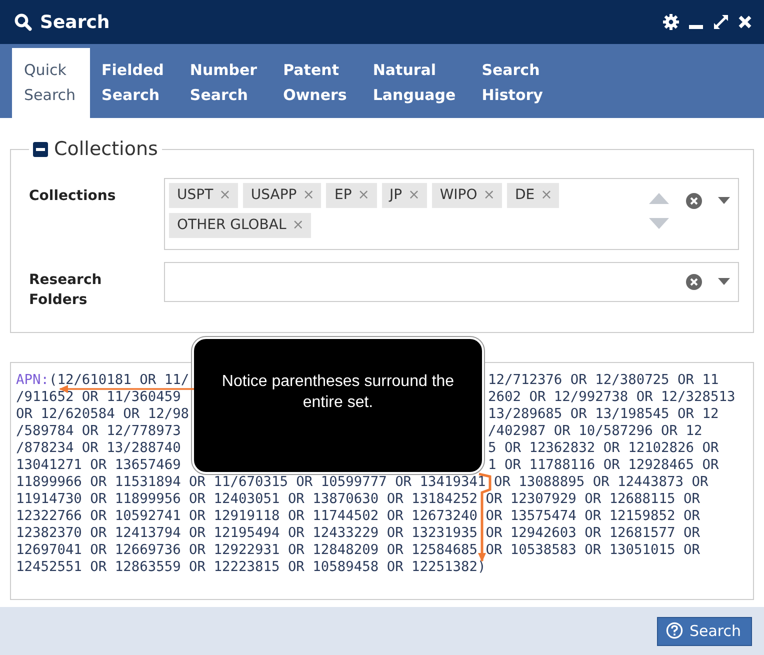 This screenshot has width=764, height=655. What do you see at coordinates (251, 567) in the screenshot?
I see `query-text: 12452551 OR 12863559 OR 12223815 OR 10589458 OR 12251382)` at bounding box center [251, 567].